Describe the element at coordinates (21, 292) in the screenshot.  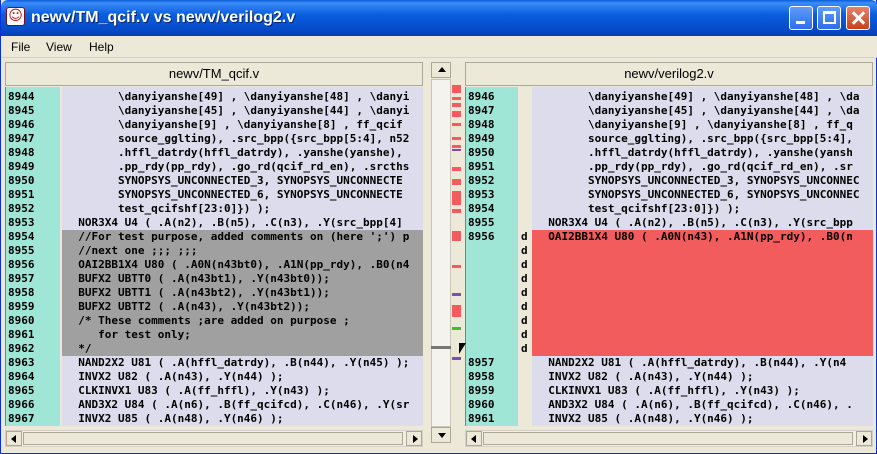
I see `line-number: 8958` at that location.